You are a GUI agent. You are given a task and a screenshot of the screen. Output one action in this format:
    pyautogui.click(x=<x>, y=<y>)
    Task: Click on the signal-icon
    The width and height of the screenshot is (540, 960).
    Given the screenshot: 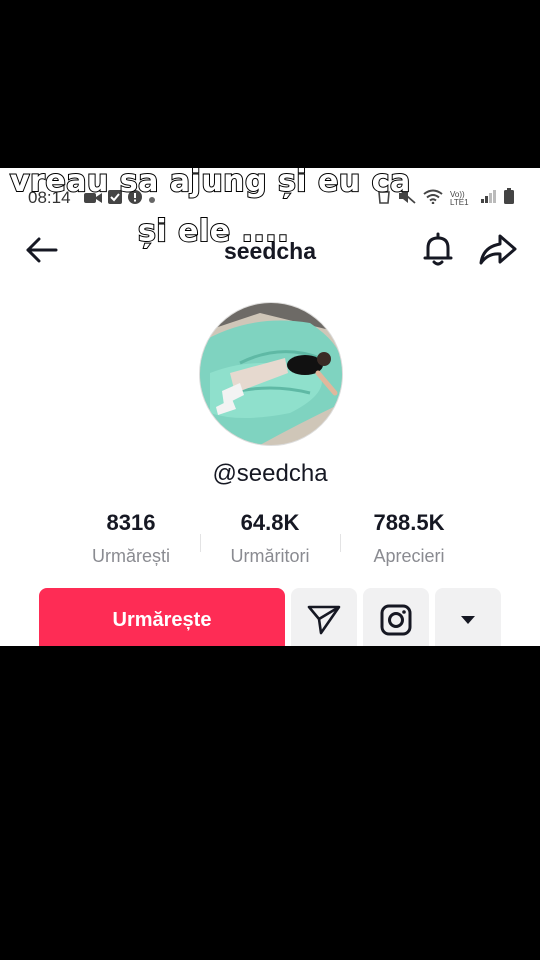 What is the action you would take?
    pyautogui.click(x=489, y=198)
    